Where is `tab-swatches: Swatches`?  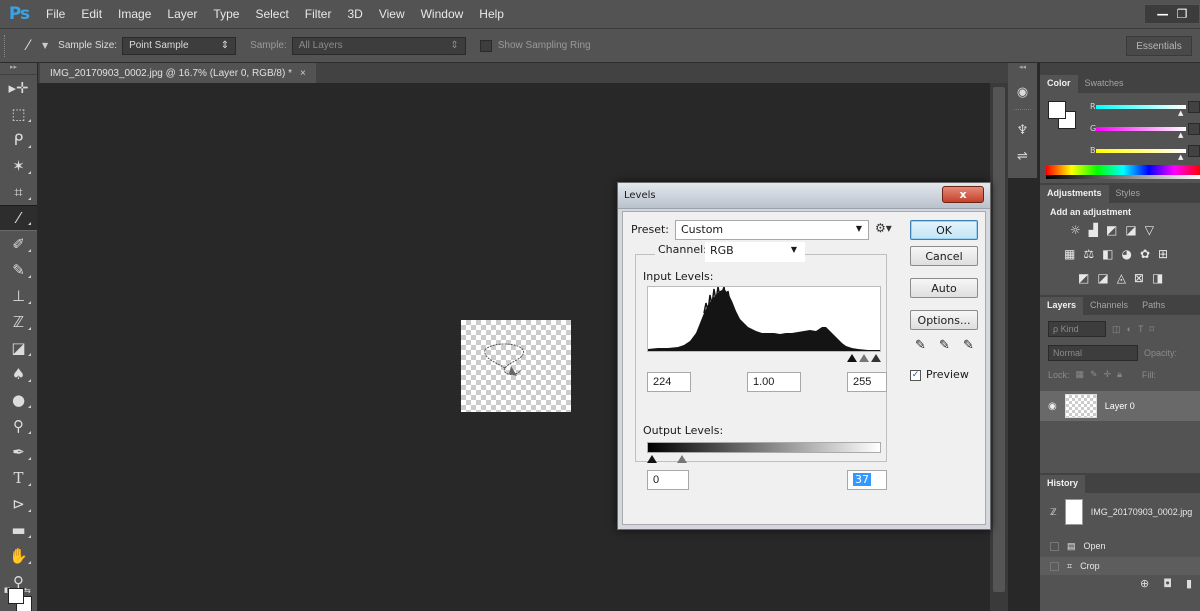
tab-swatches: Swatches is located at coordinates (1104, 84).